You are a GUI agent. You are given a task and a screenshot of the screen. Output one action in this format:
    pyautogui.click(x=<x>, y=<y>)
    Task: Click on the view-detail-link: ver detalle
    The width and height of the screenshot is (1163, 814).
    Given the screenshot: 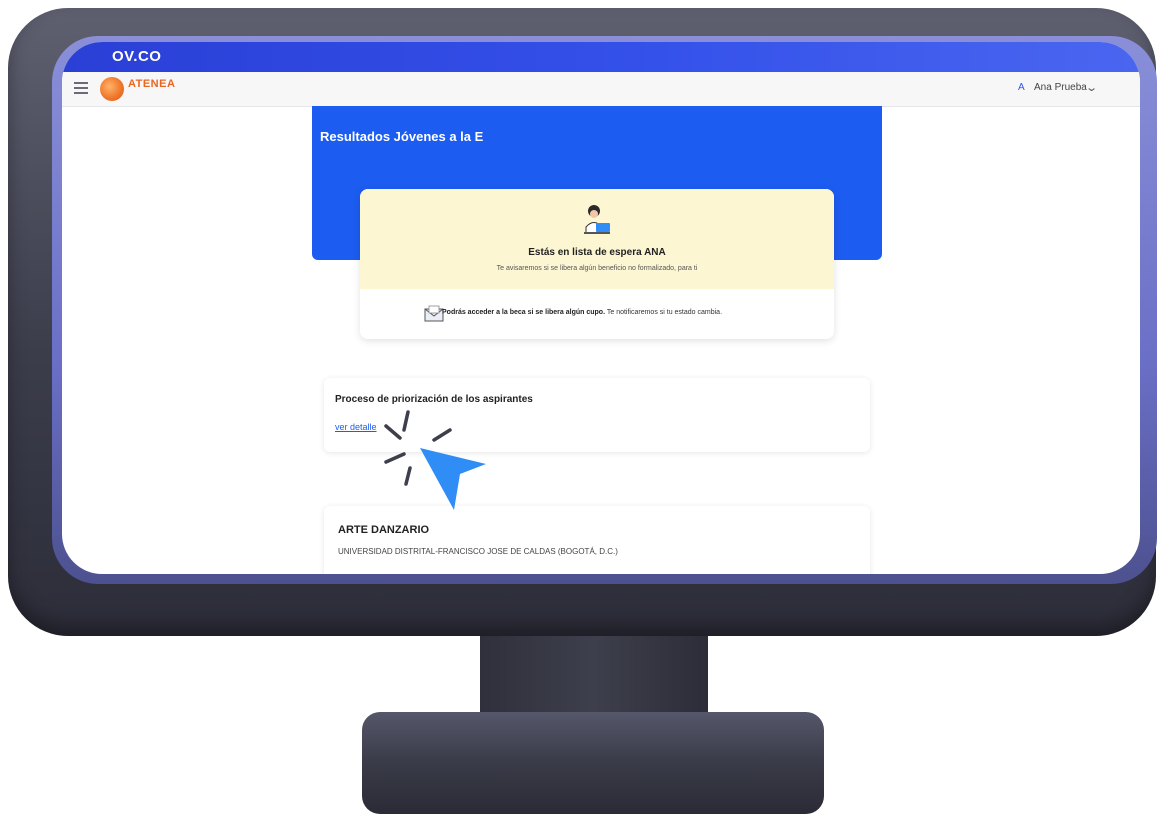 What is the action you would take?
    pyautogui.click(x=356, y=427)
    